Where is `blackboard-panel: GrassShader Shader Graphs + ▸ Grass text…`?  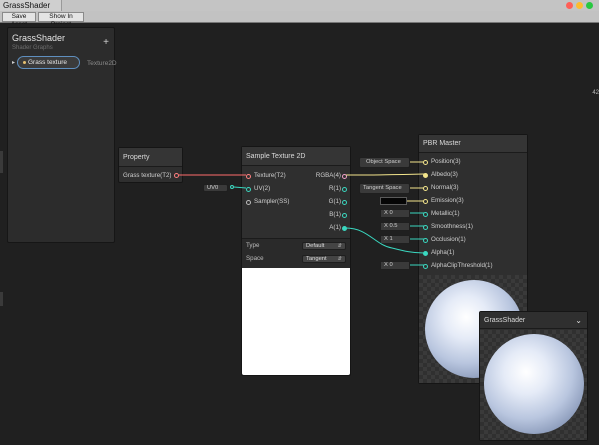 blackboard-panel: GrassShader Shader Graphs + ▸ Grass text… is located at coordinates (62, 135).